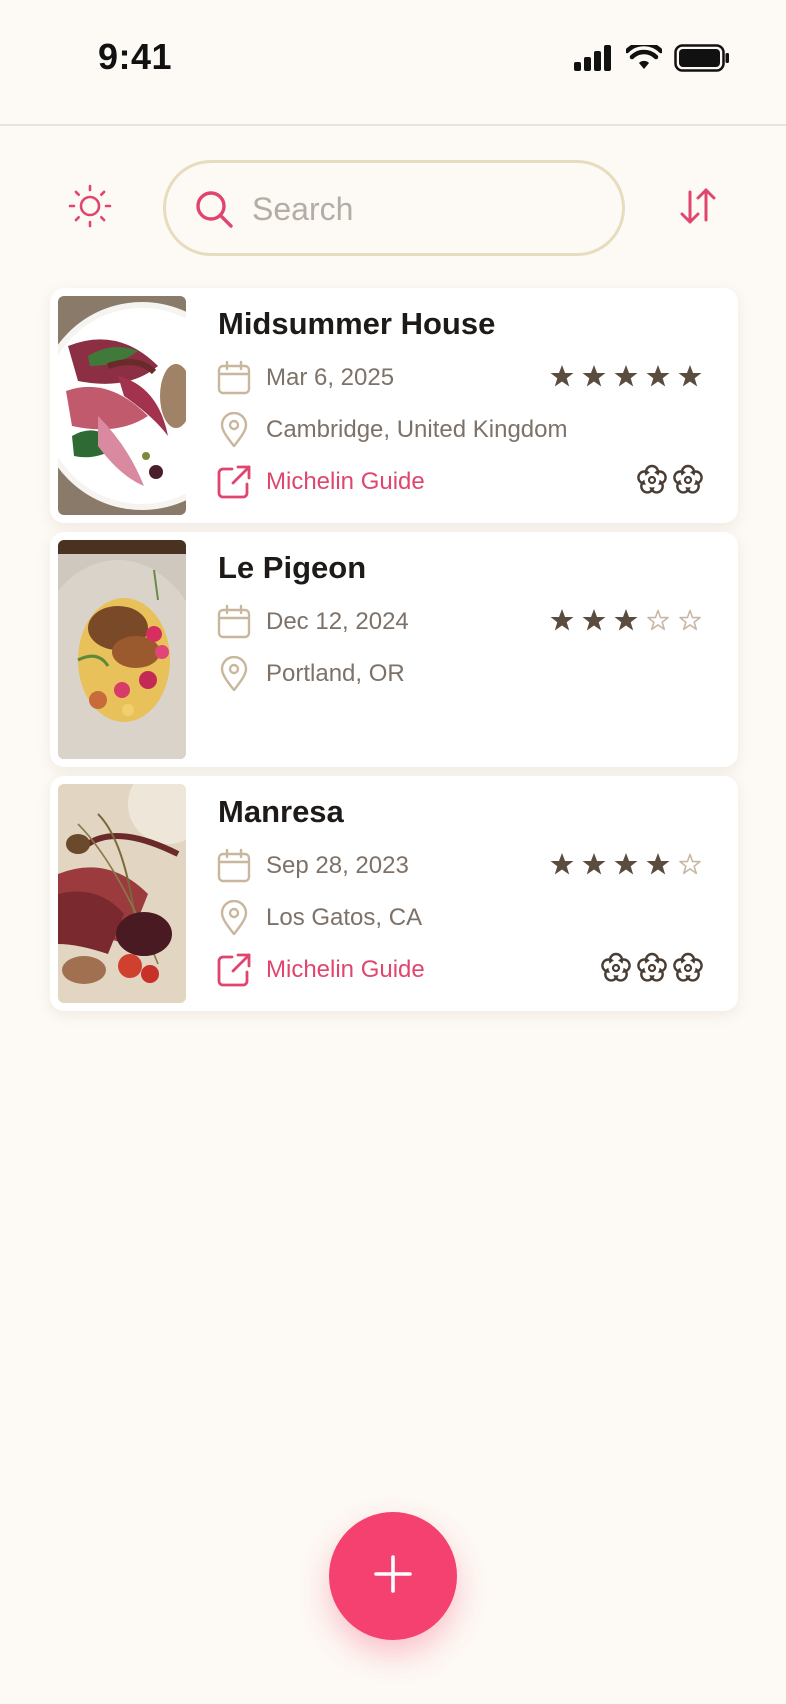 Image resolution: width=786 pixels, height=1704 pixels. I want to click on location-row: Los Gatos, CA, so click(319, 918).